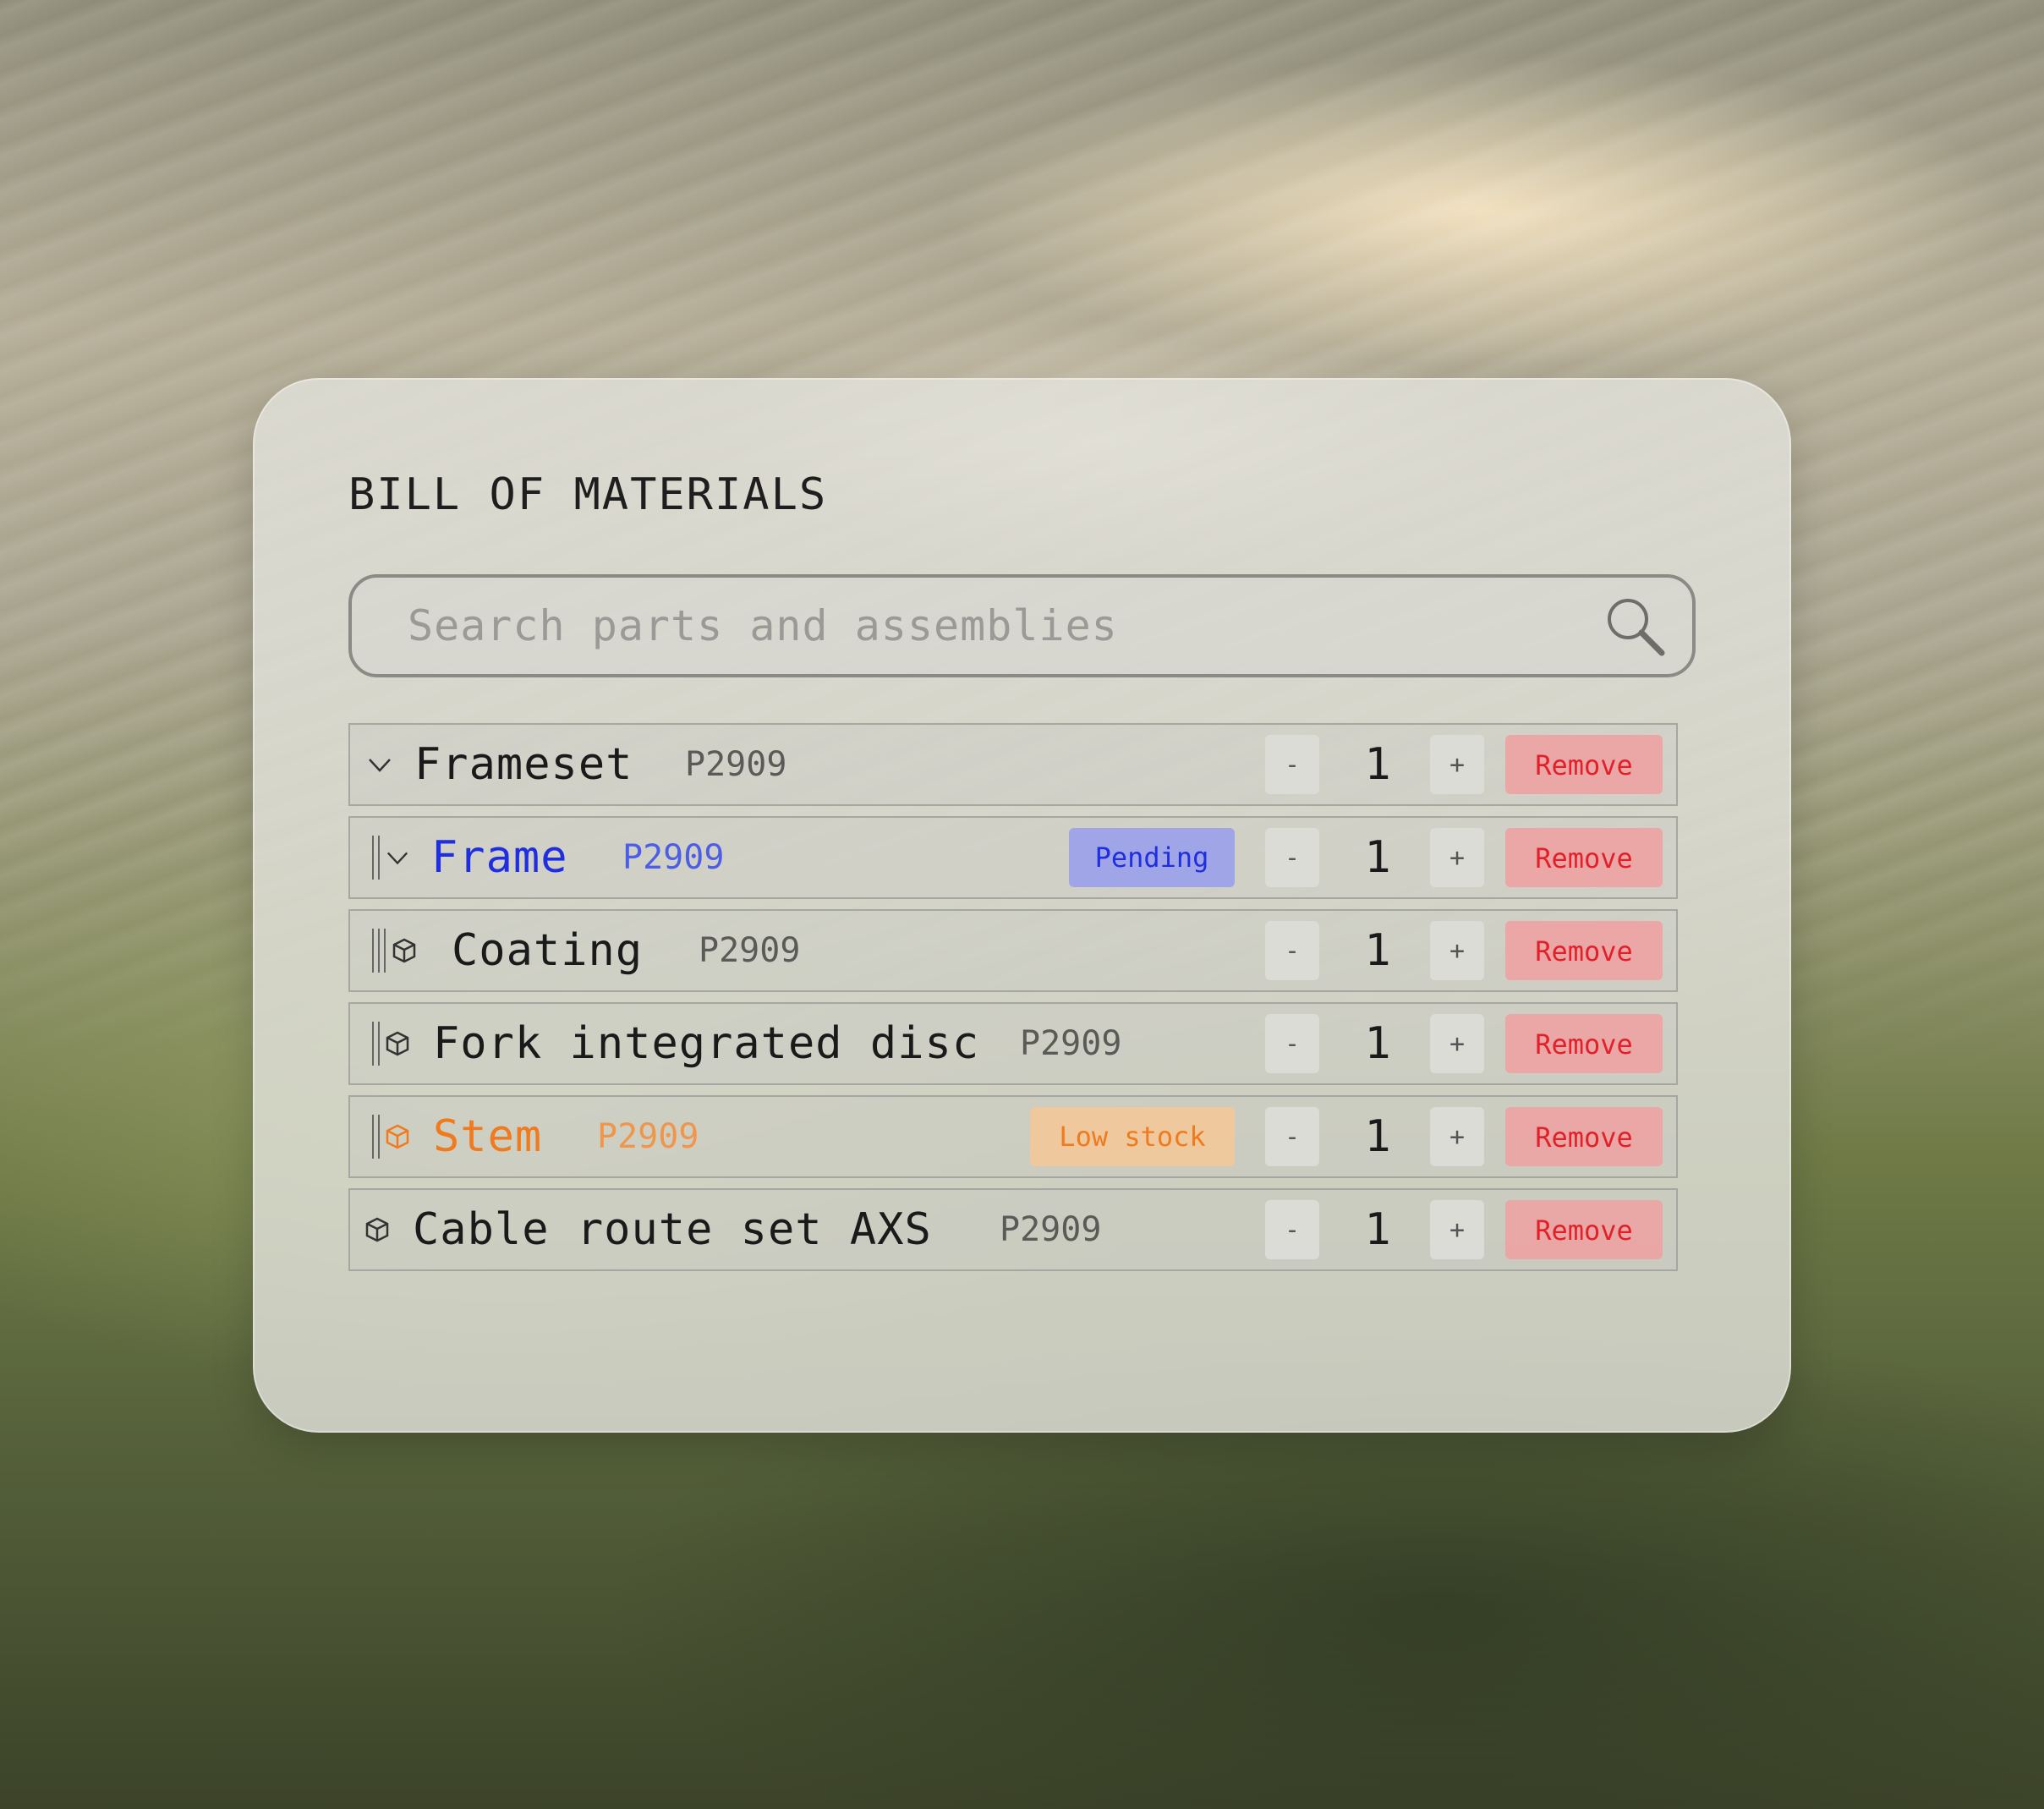 This screenshot has height=1809, width=2044. I want to click on search-bar, so click(1022, 625).